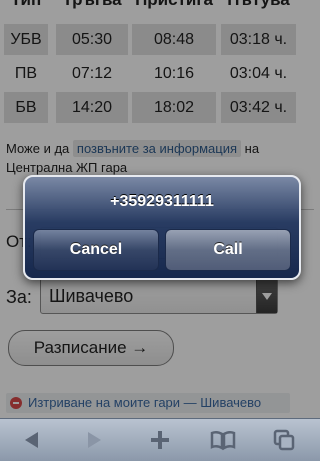  Describe the element at coordinates (32, 440) in the screenshot. I see `back-icon` at that location.